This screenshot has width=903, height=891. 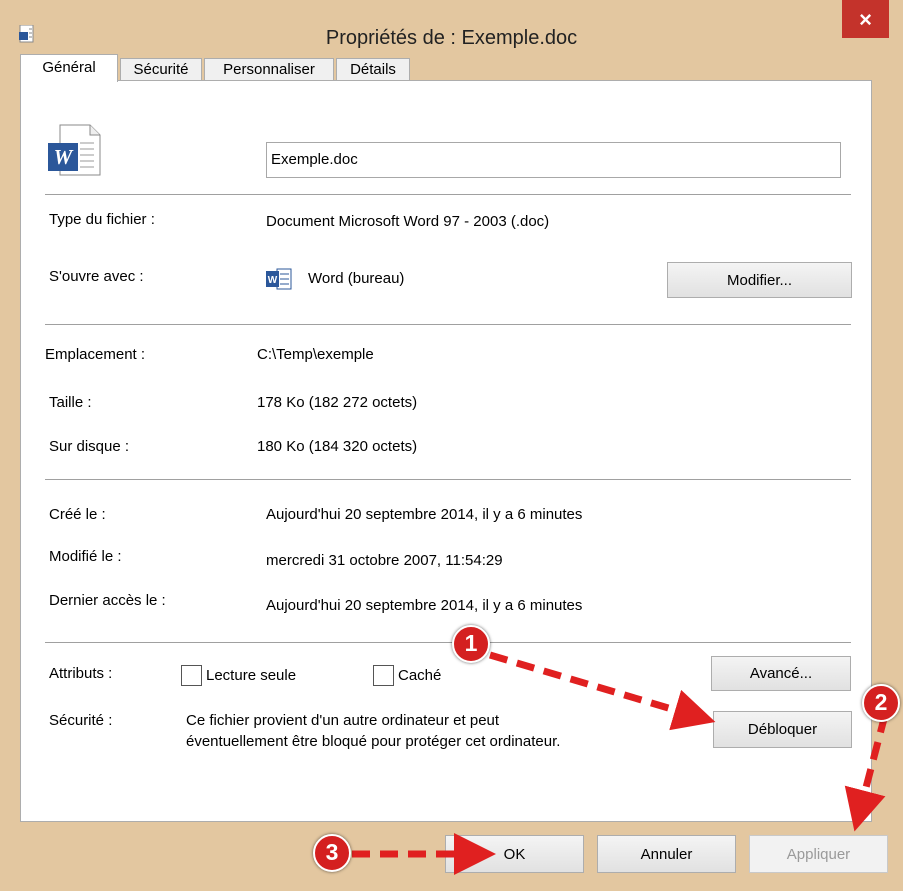 I want to click on step-2-badge: 2, so click(x=881, y=703).